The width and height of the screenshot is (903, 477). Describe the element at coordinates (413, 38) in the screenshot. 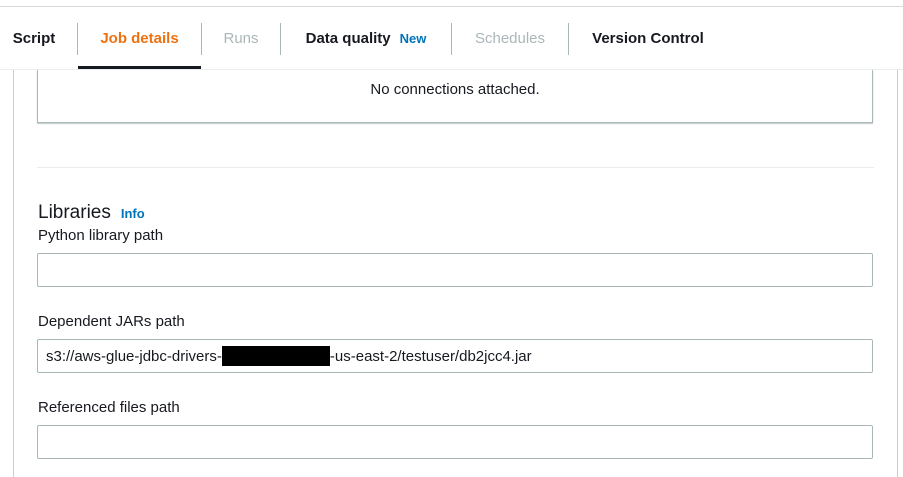

I see `new-badge: New` at that location.